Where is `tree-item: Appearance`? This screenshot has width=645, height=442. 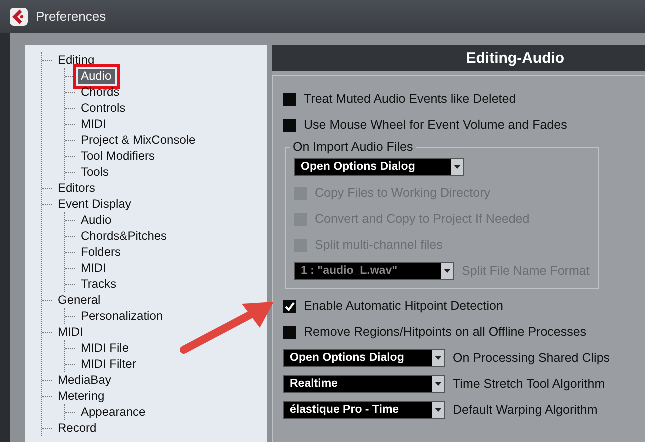 tree-item: Appearance is located at coordinates (113, 412).